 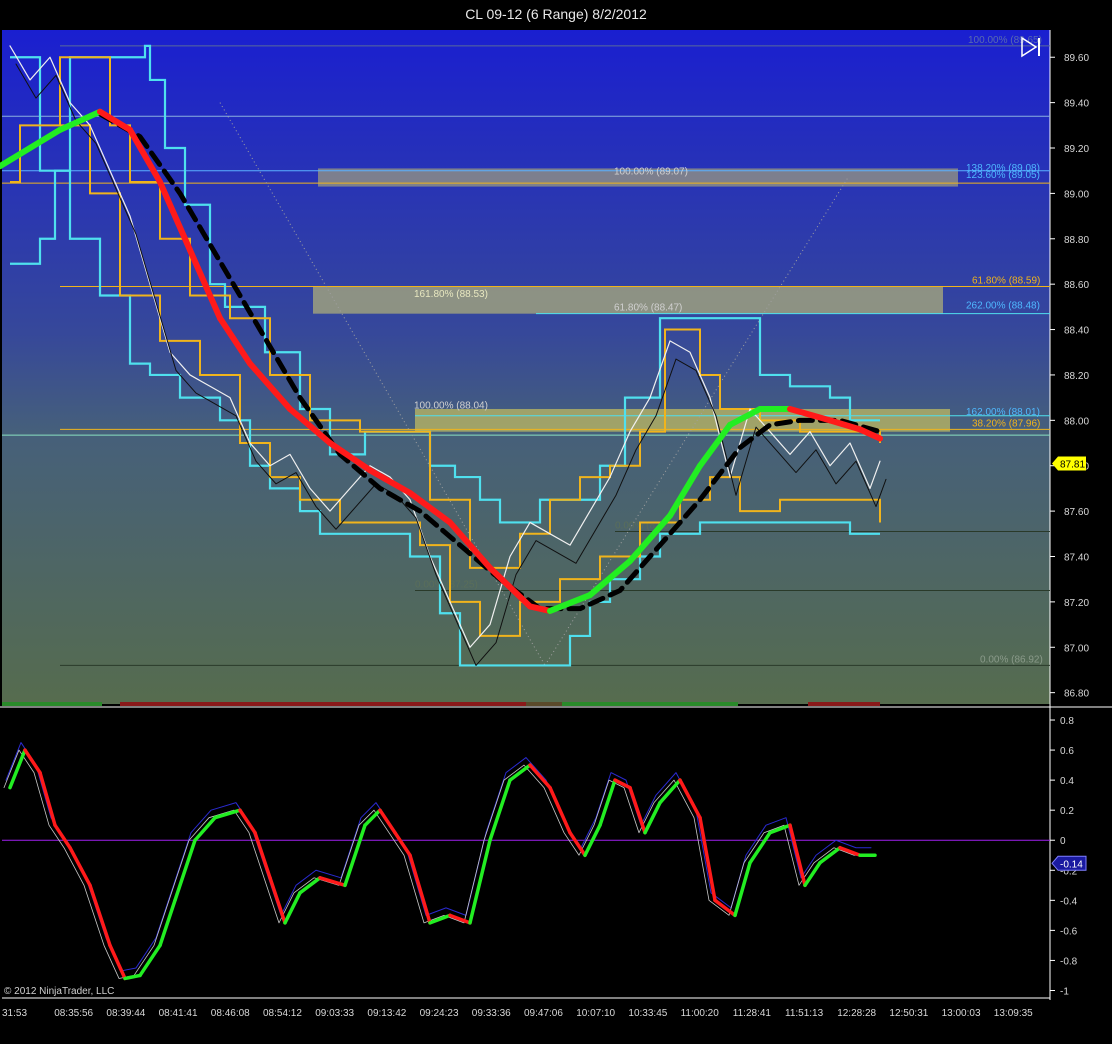 I want to click on time-tick-label: 11:00:20, so click(x=700, y=1013).